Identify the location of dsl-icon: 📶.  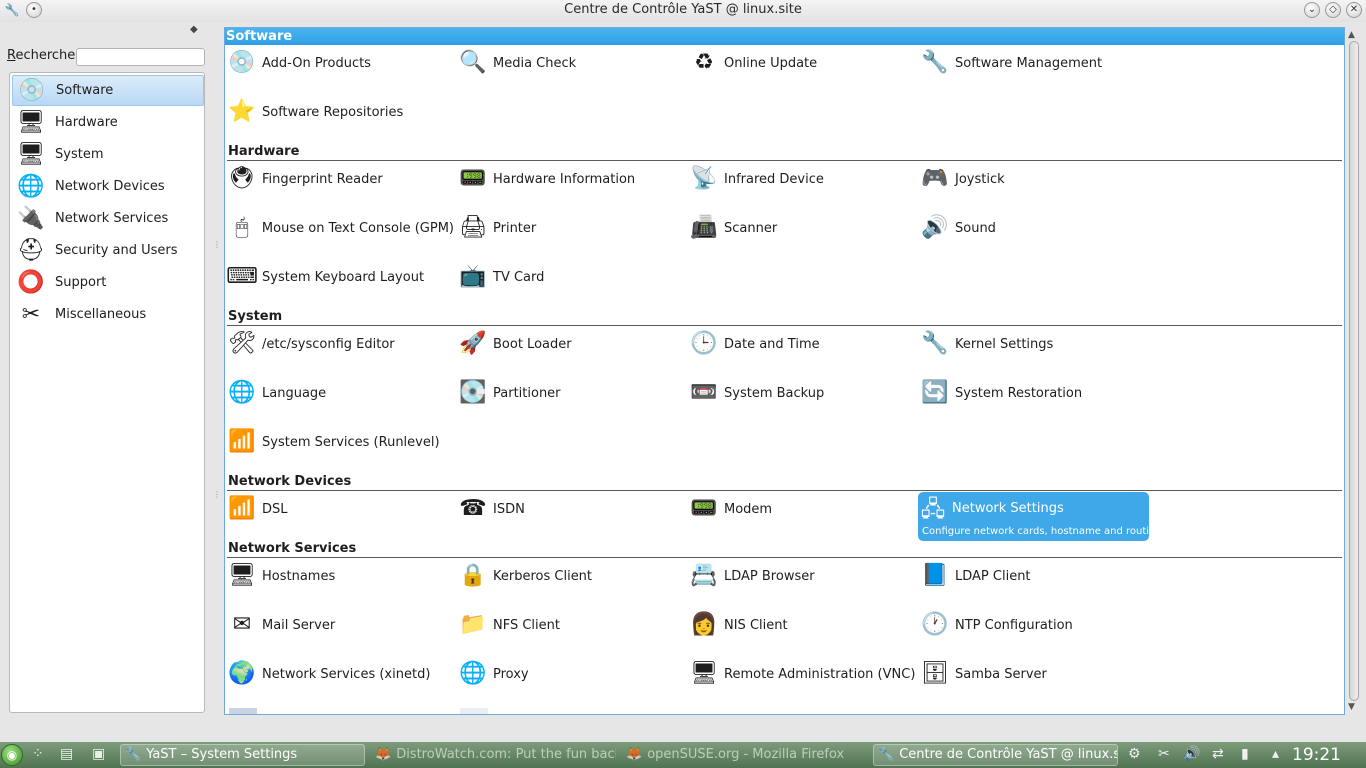
(242, 508).